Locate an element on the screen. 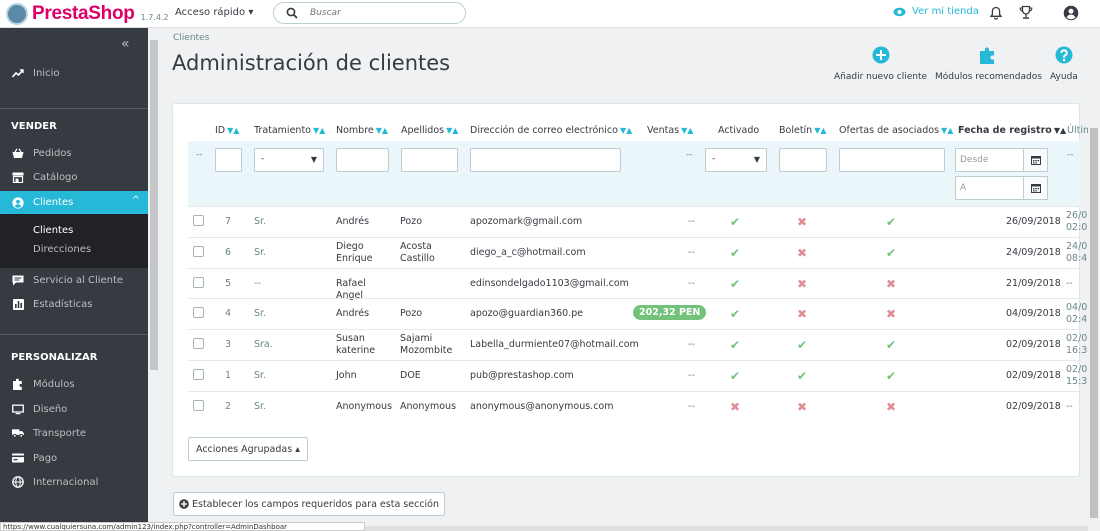 The image size is (1100, 531). filter-nombre-input is located at coordinates (362, 160).